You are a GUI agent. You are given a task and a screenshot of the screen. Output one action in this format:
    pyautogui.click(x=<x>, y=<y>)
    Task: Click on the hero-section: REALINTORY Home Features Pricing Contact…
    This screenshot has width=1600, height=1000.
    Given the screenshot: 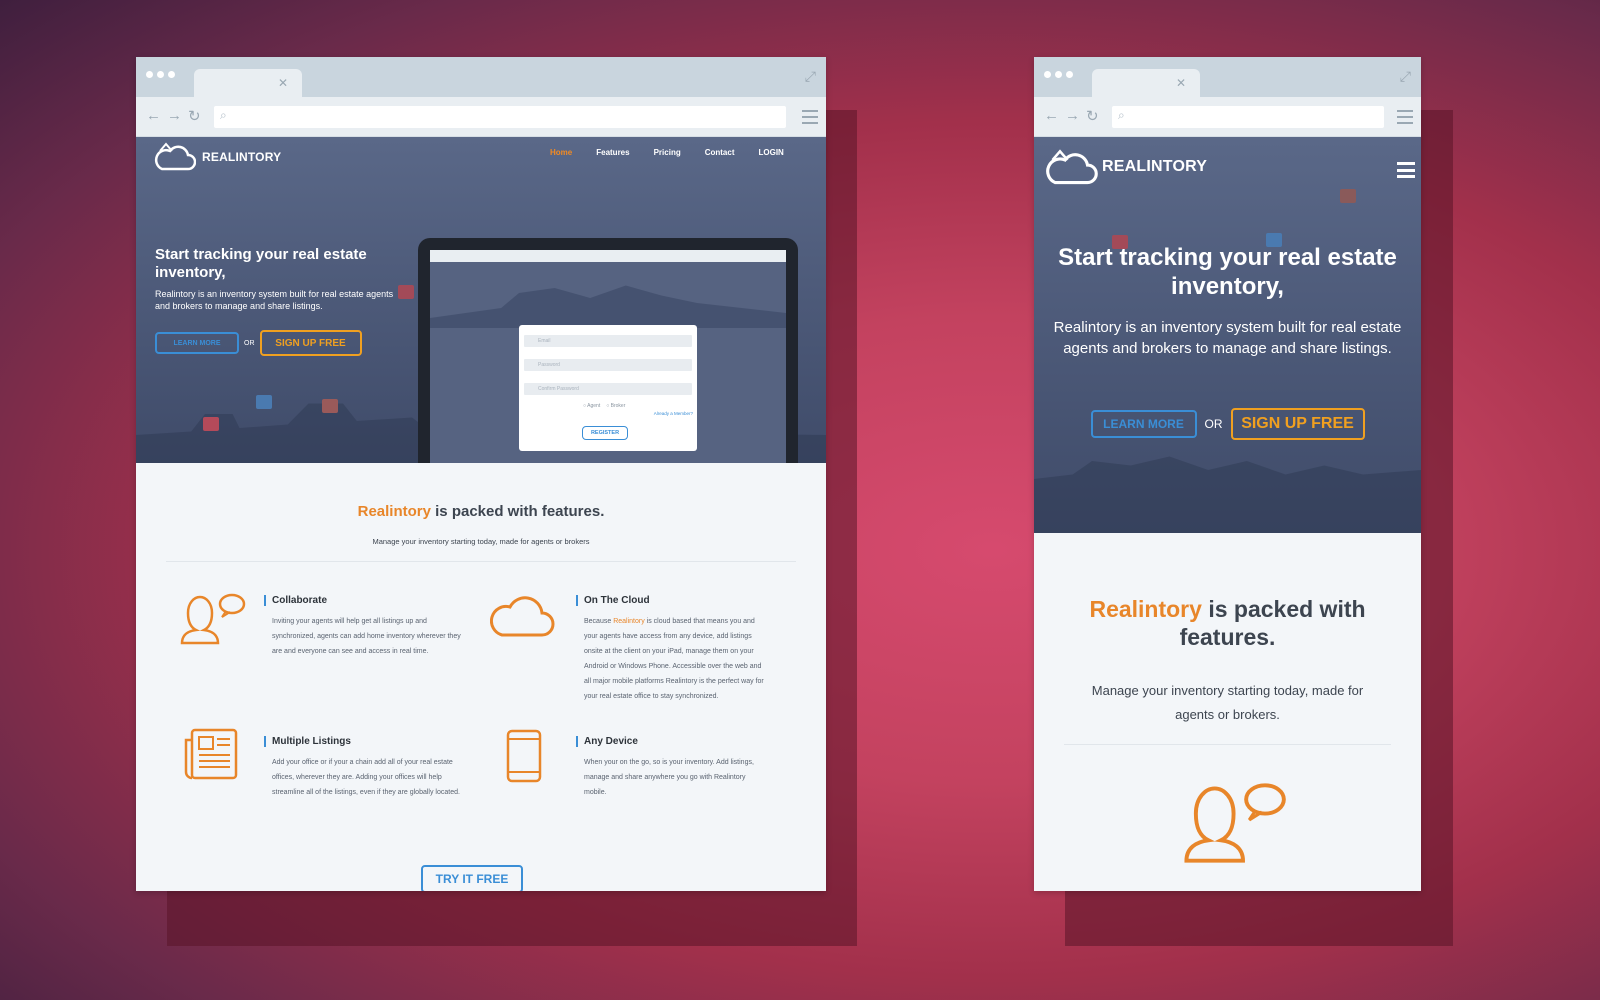 What is the action you would take?
    pyautogui.click(x=481, y=300)
    